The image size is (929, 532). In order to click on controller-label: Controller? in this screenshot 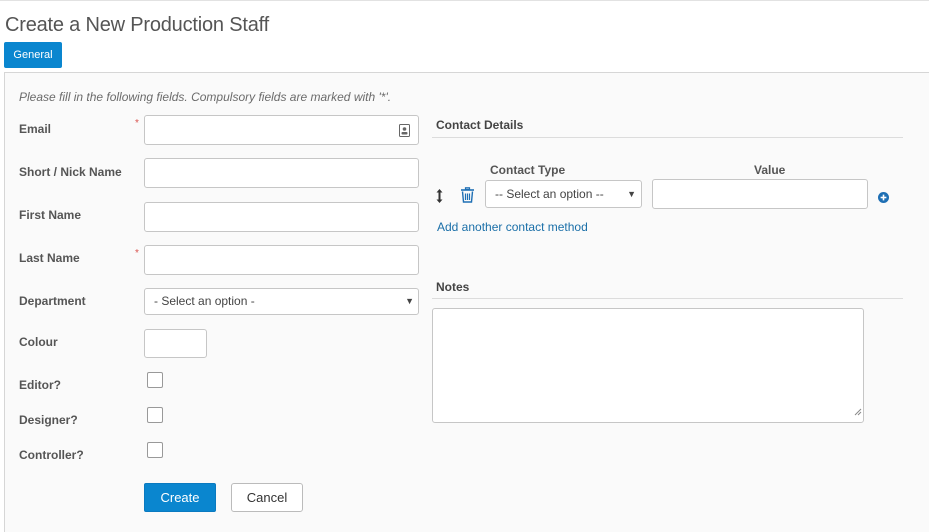, I will do `click(51, 455)`.